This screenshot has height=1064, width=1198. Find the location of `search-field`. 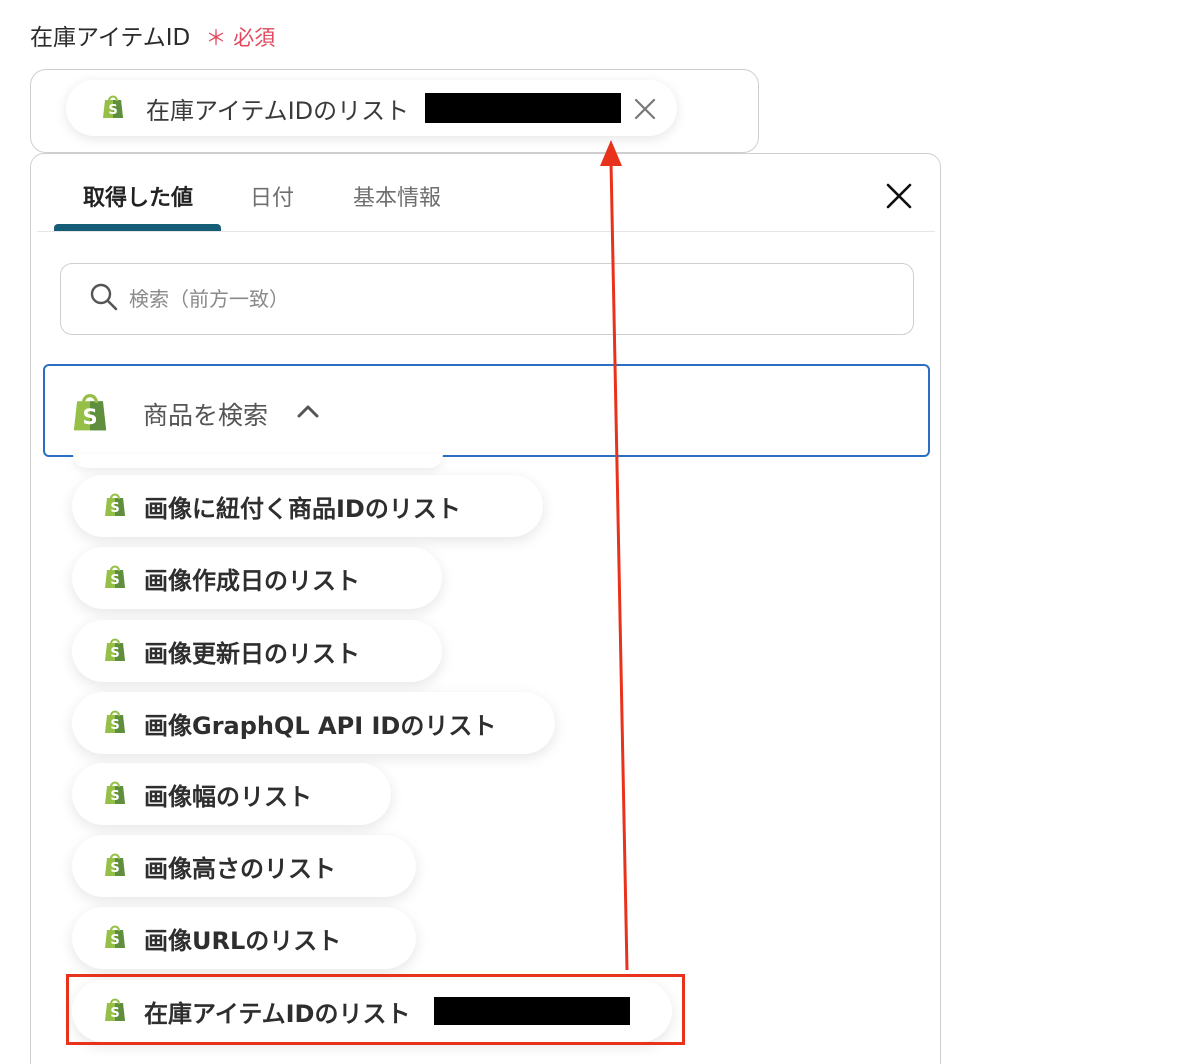

search-field is located at coordinates (487, 299).